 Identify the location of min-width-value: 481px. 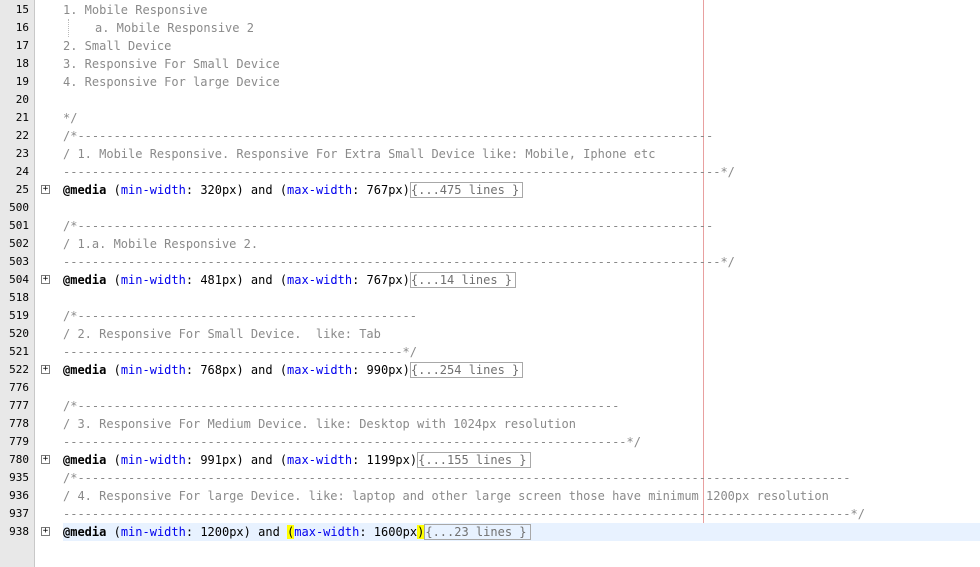
(218, 280).